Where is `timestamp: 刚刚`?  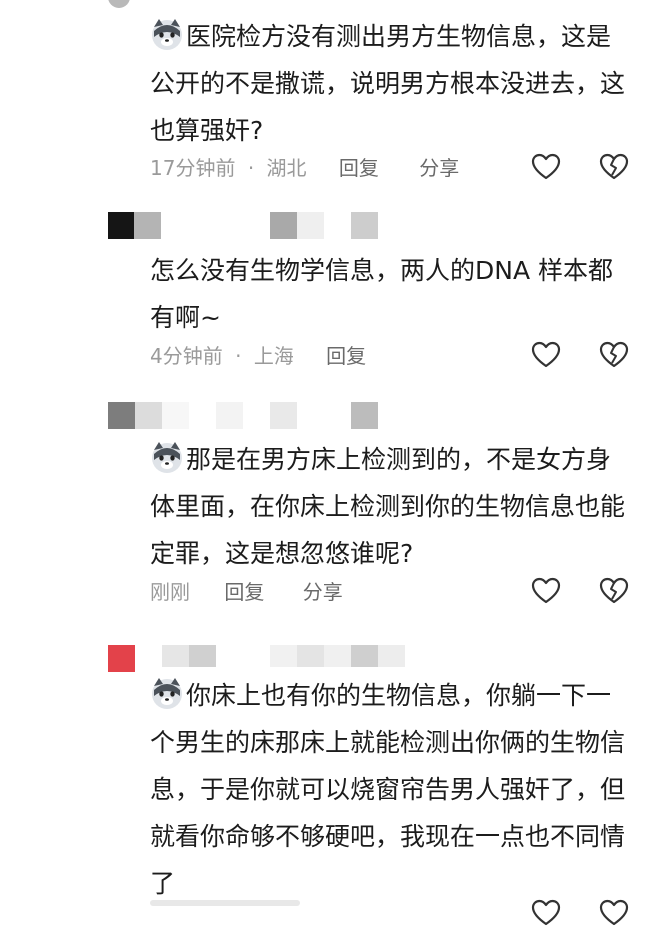 timestamp: 刚刚 is located at coordinates (170, 592).